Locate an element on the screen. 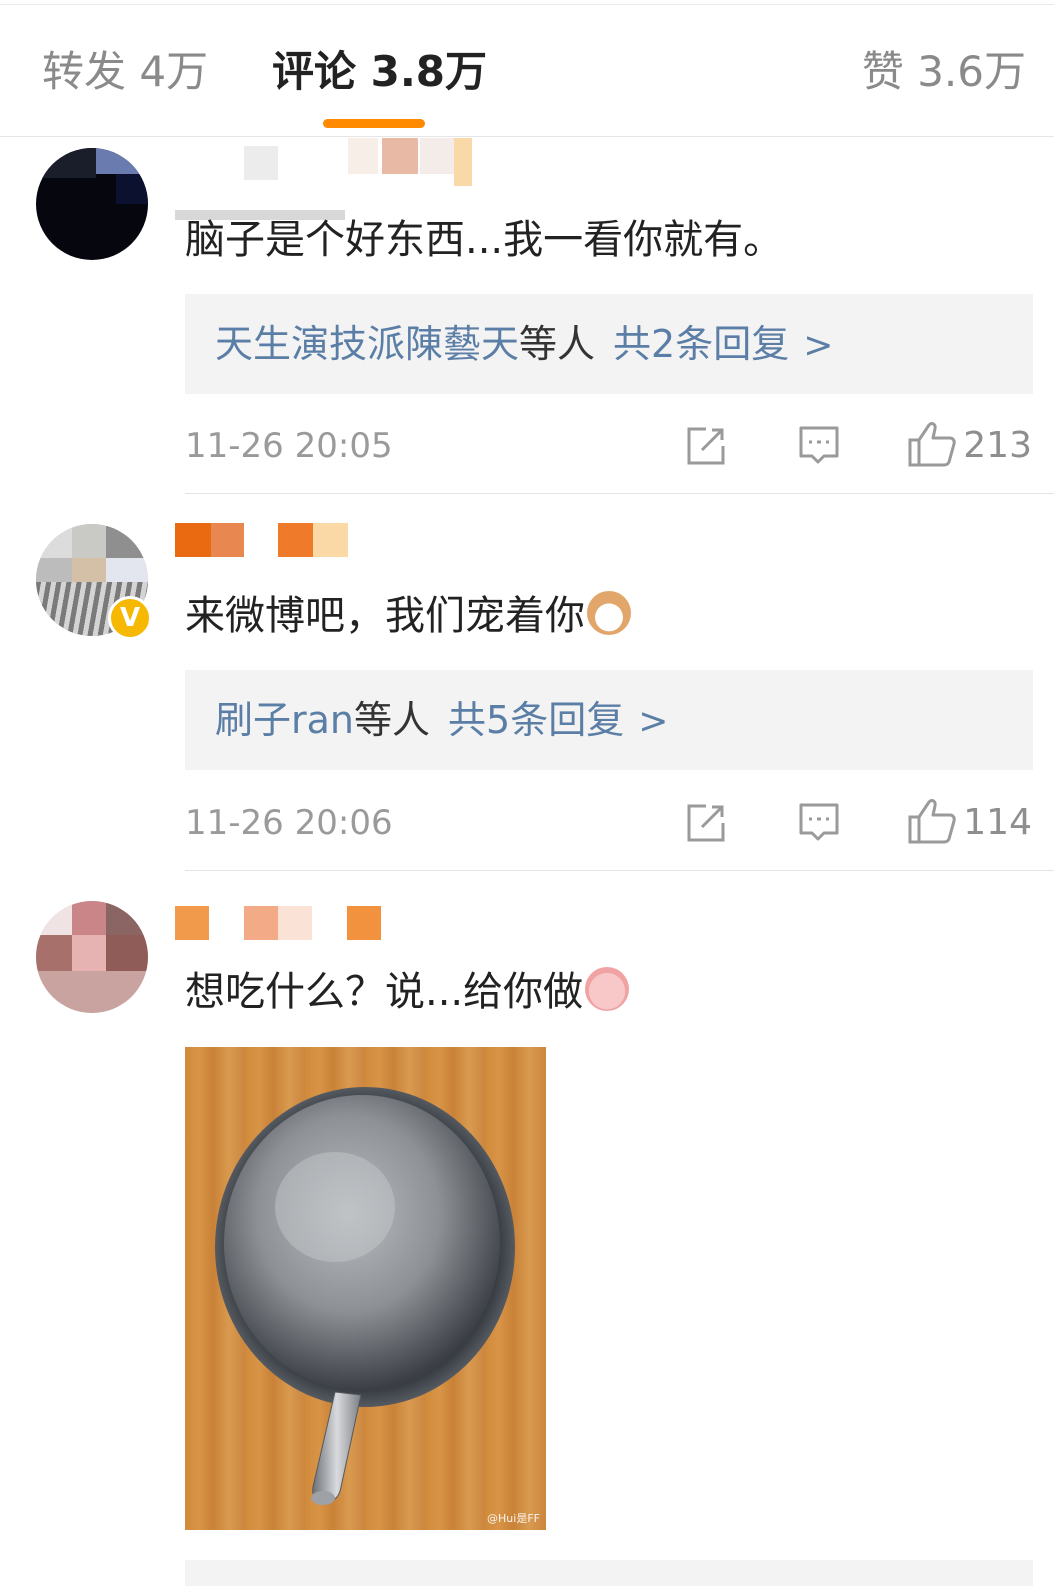 The height and width of the screenshot is (1586, 1054). reply-users: 天生演技派陳藝天 is located at coordinates (367, 344).